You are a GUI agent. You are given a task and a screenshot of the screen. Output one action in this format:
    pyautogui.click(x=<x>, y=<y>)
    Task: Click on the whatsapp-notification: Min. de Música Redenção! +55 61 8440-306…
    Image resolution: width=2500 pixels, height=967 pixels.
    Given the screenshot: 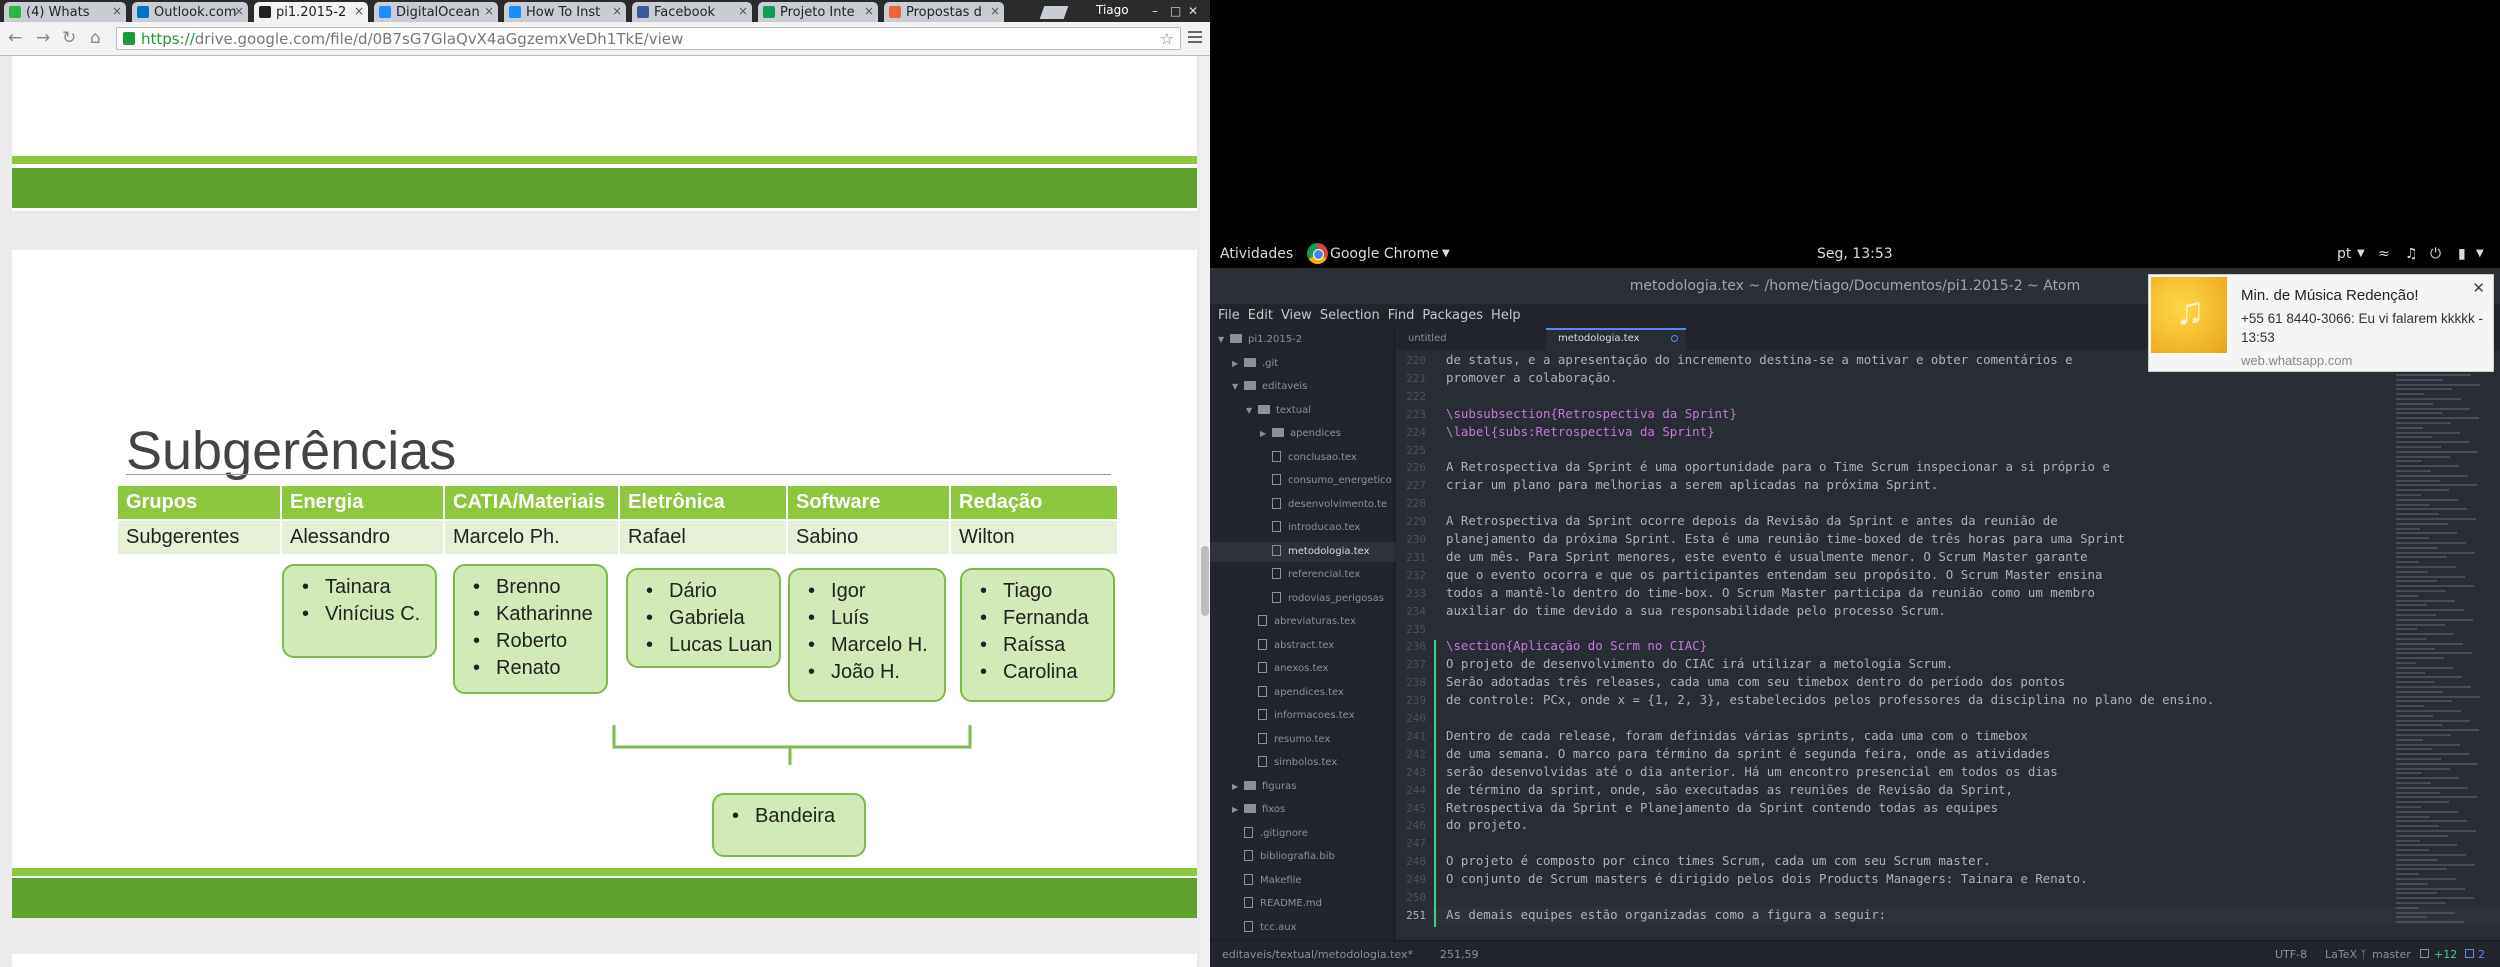 What is the action you would take?
    pyautogui.click(x=2321, y=323)
    